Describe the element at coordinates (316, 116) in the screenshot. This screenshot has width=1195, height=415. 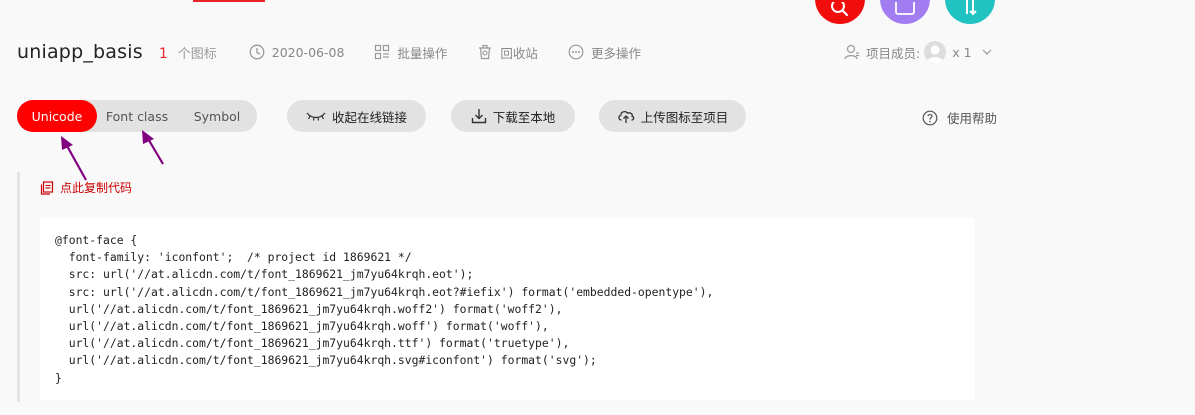
I see `eye-closed-icon` at that location.